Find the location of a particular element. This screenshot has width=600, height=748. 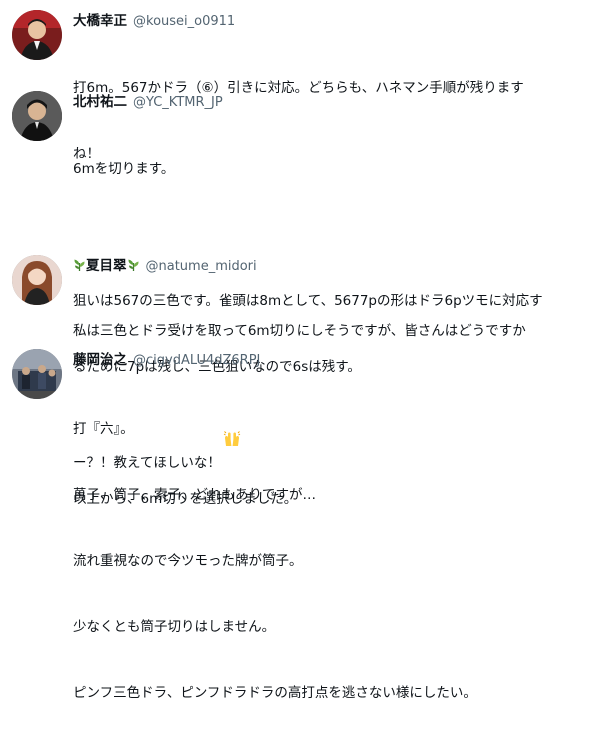

post-text-line: 少なくとも筒子切りはしません。 is located at coordinates (174, 627).